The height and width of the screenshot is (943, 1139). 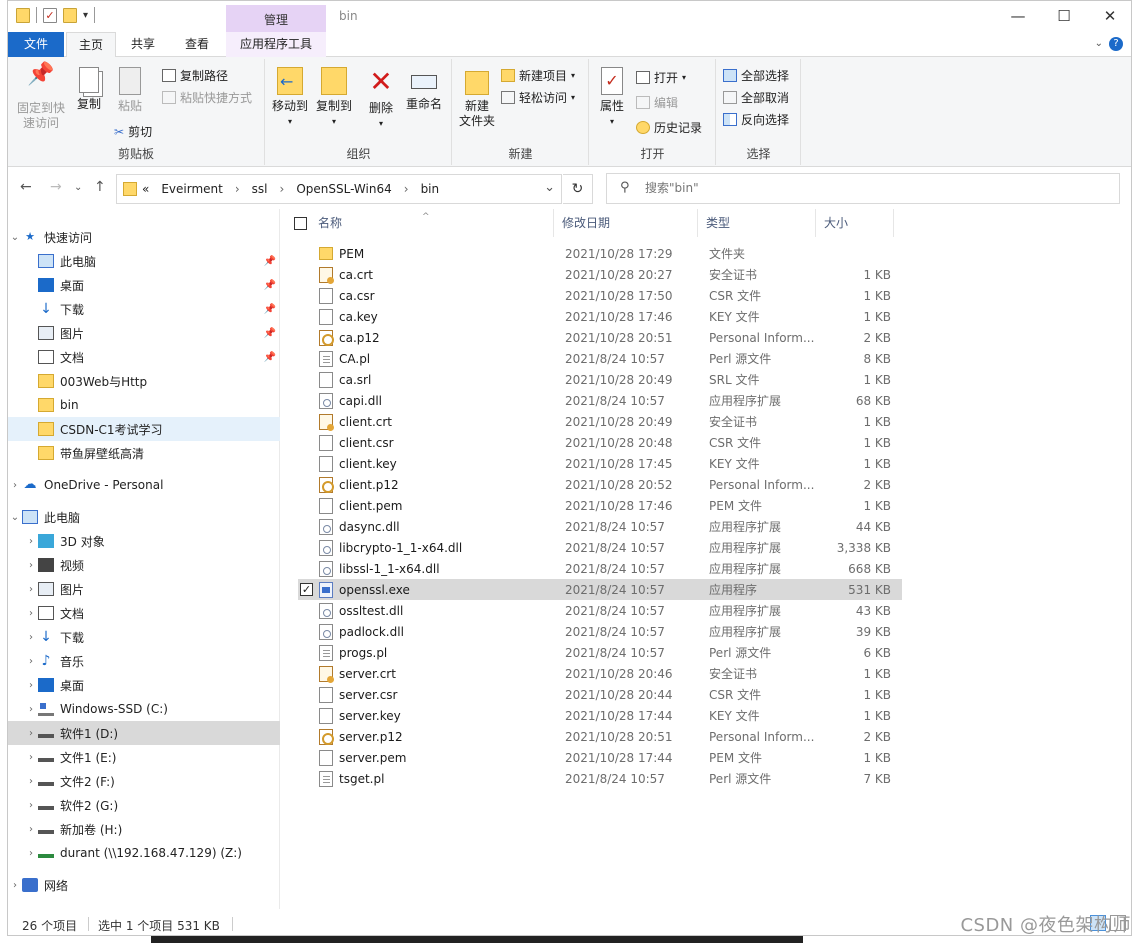 What do you see at coordinates (600, 610) in the screenshot?
I see `file-row: ossltest.dll 2021/8/24 10:57 应用程序扩展 43 KB` at bounding box center [600, 610].